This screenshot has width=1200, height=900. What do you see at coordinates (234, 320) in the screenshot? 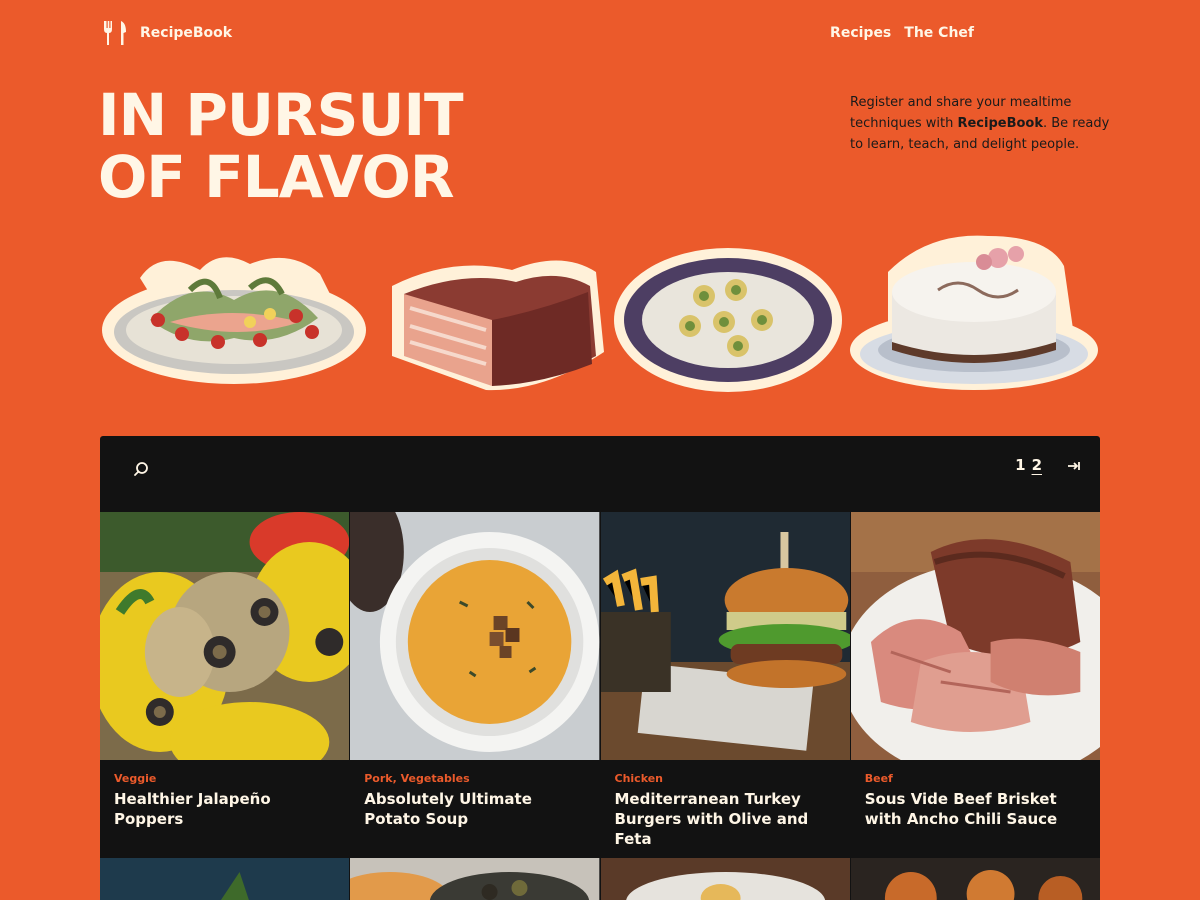
I see `salmon-platter-sticker` at bounding box center [234, 320].